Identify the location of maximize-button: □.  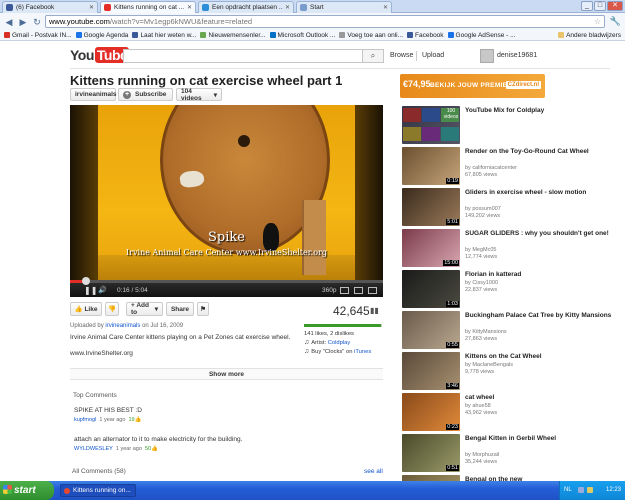
(600, 6).